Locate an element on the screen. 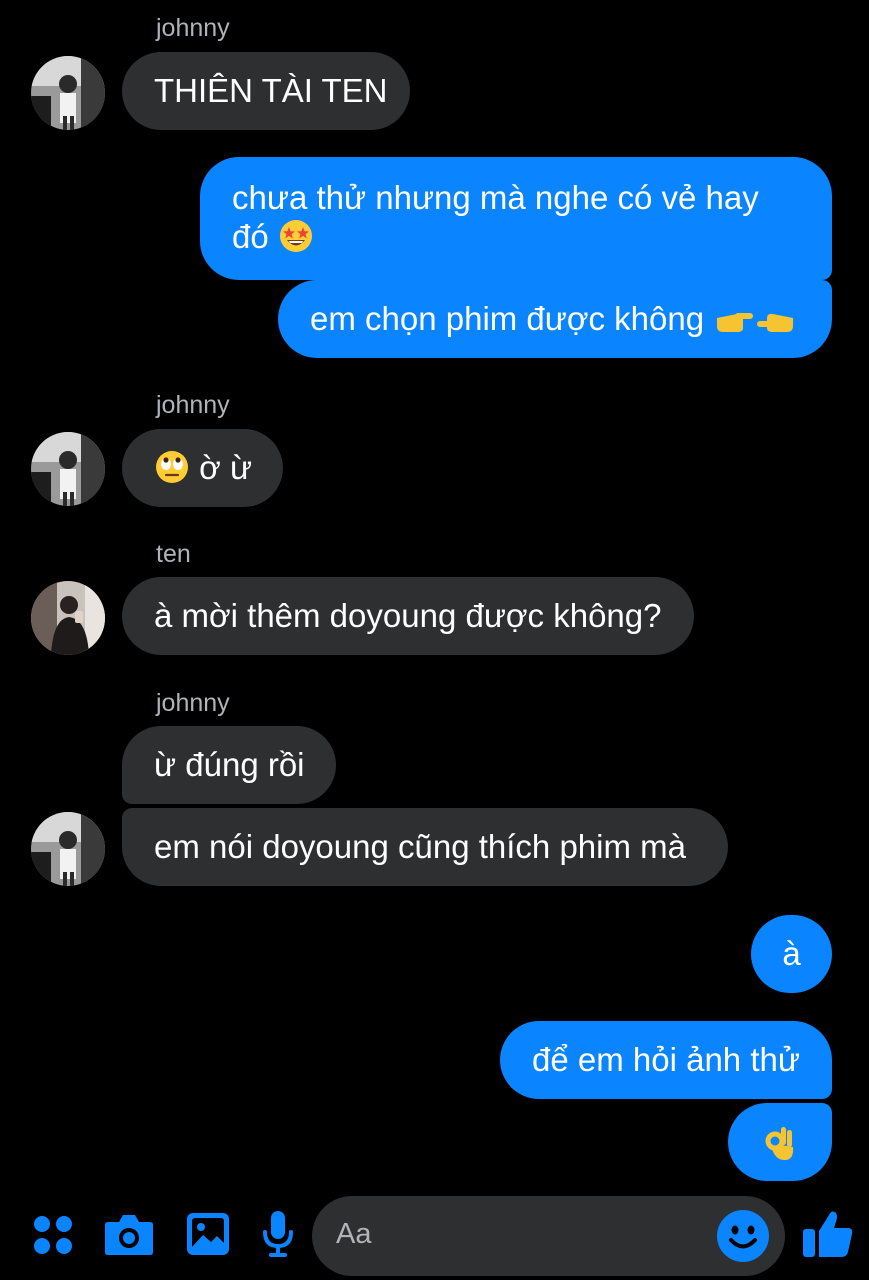 This screenshot has height=1280, width=869. message-bubble-incoming: ờ ừ is located at coordinates (202, 468).